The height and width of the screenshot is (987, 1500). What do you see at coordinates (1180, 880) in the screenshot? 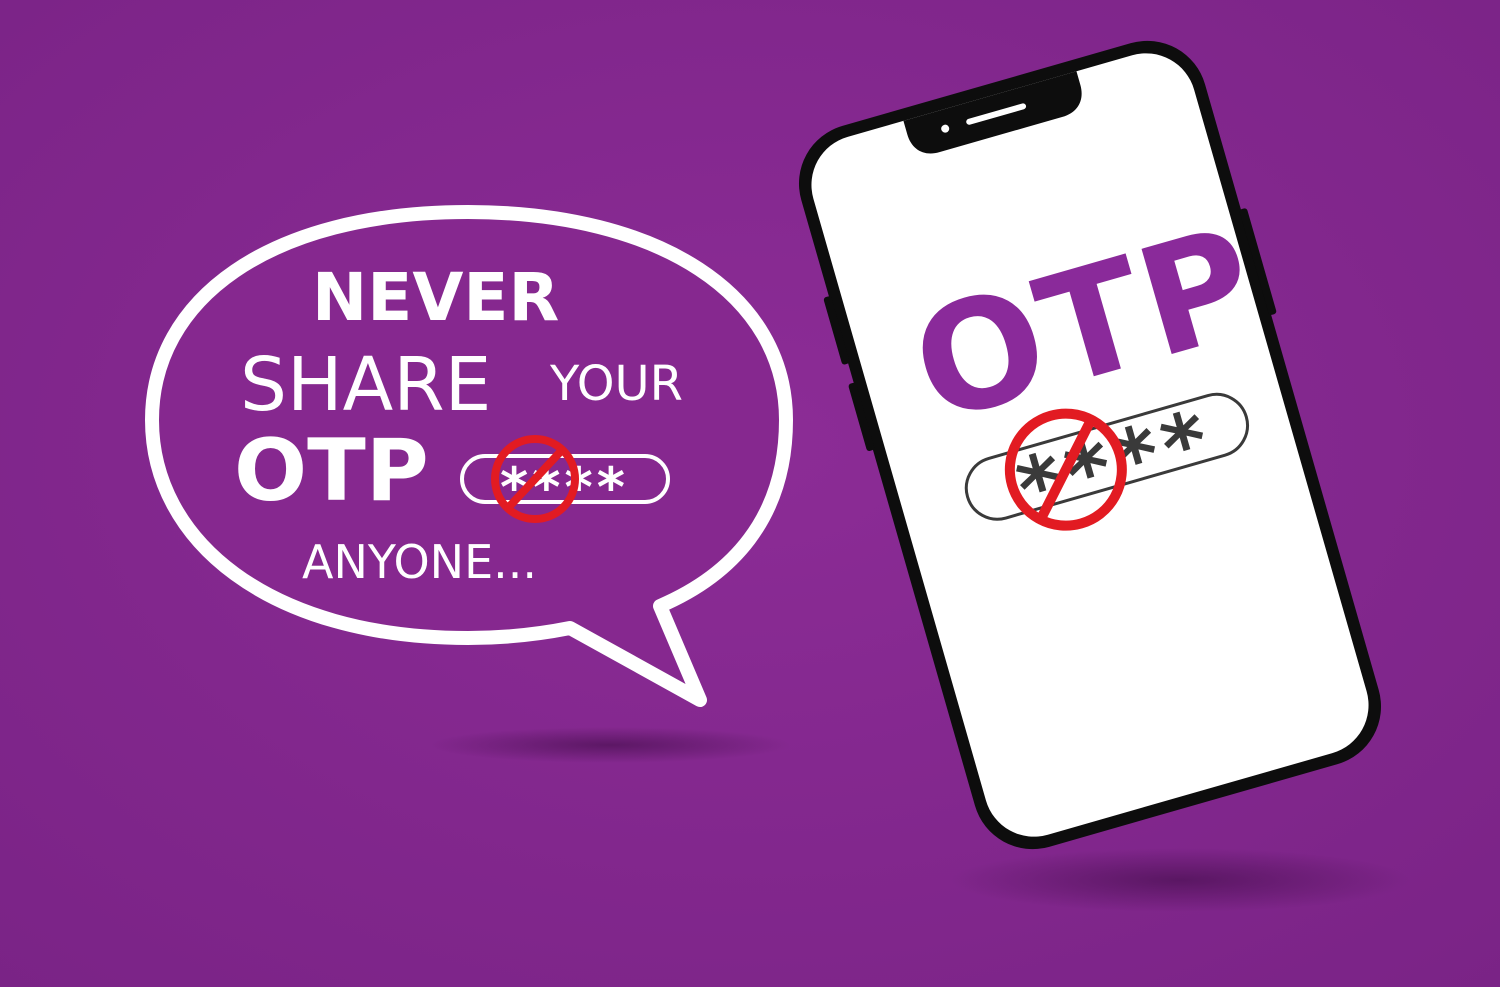
I see `phone-shadow` at bounding box center [1180, 880].